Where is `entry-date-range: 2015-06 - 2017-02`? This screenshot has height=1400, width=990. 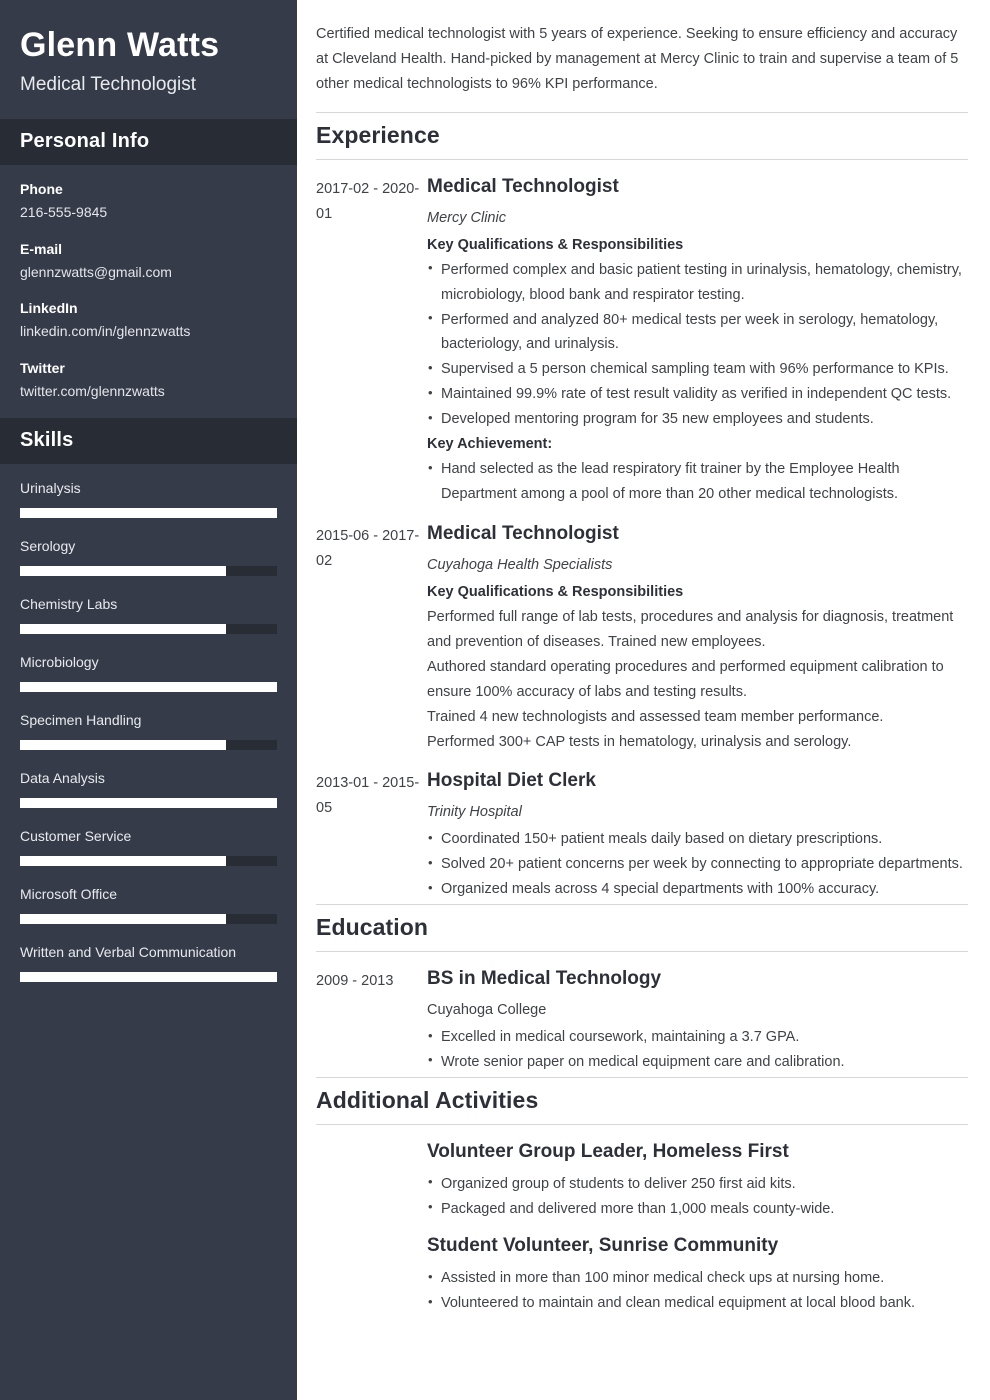
entry-date-range: 2015-06 - 2017-02 is located at coordinates (368, 548).